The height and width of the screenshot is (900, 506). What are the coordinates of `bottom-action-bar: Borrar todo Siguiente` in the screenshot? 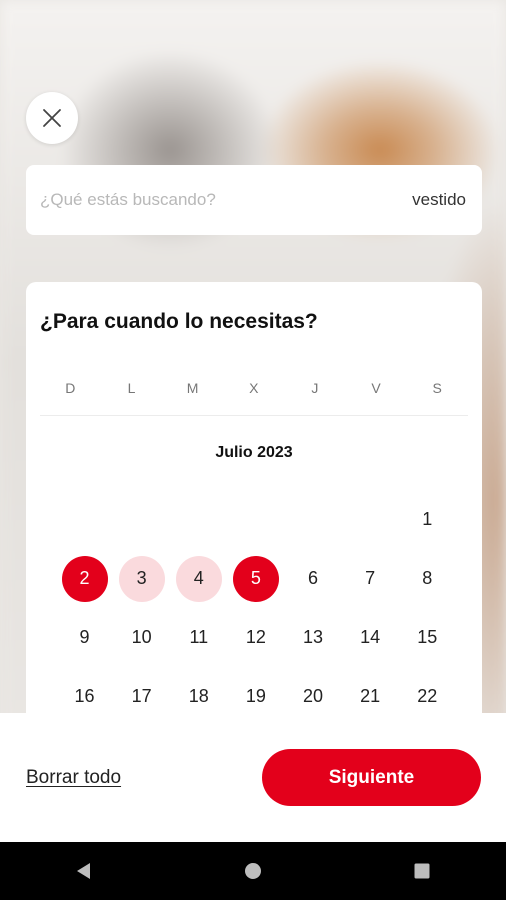 It's located at (253, 777).